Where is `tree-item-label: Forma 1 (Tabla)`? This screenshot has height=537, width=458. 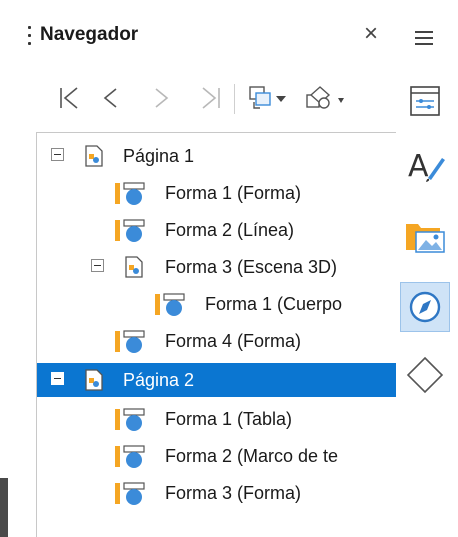
tree-item-label: Forma 1 (Tabla) is located at coordinates (229, 419).